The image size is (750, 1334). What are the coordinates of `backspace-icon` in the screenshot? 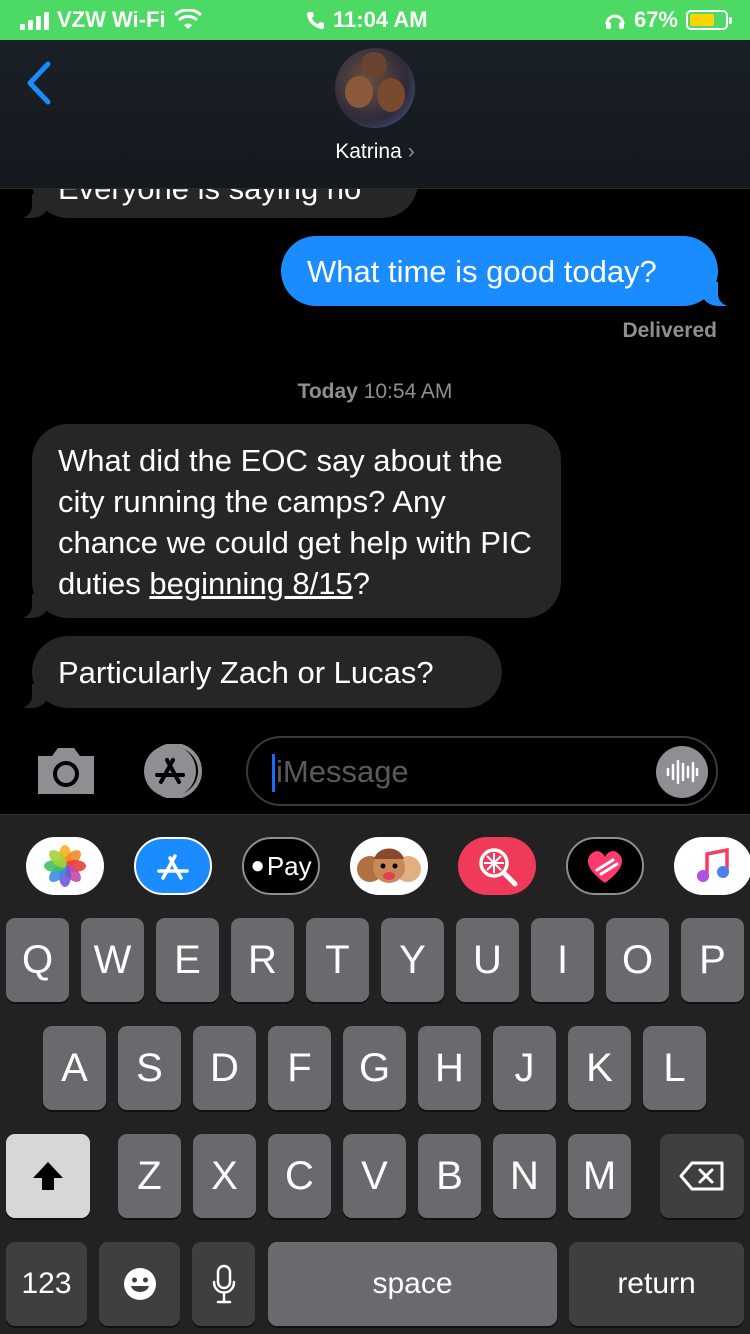 It's located at (701, 1176).